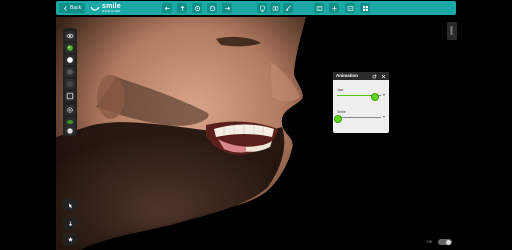 This screenshot has height=250, width=512. What do you see at coordinates (384, 117) in the screenshot?
I see `smile-dropdown-caret: ▾` at bounding box center [384, 117].